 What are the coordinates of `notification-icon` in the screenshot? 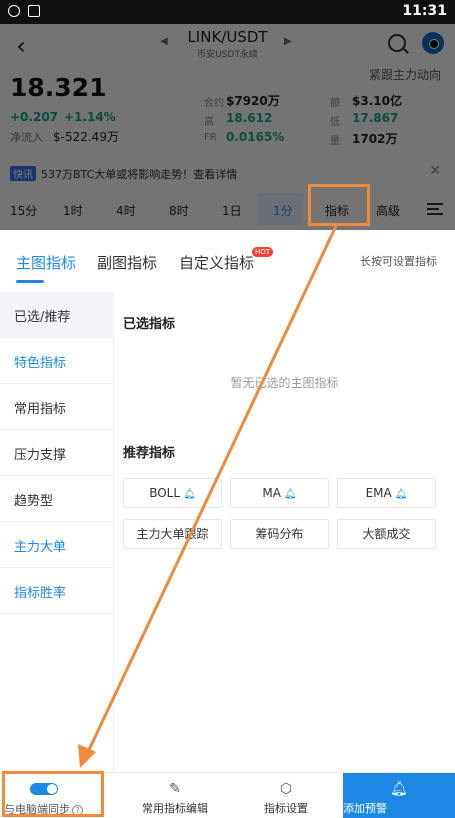 It's located at (14, 11).